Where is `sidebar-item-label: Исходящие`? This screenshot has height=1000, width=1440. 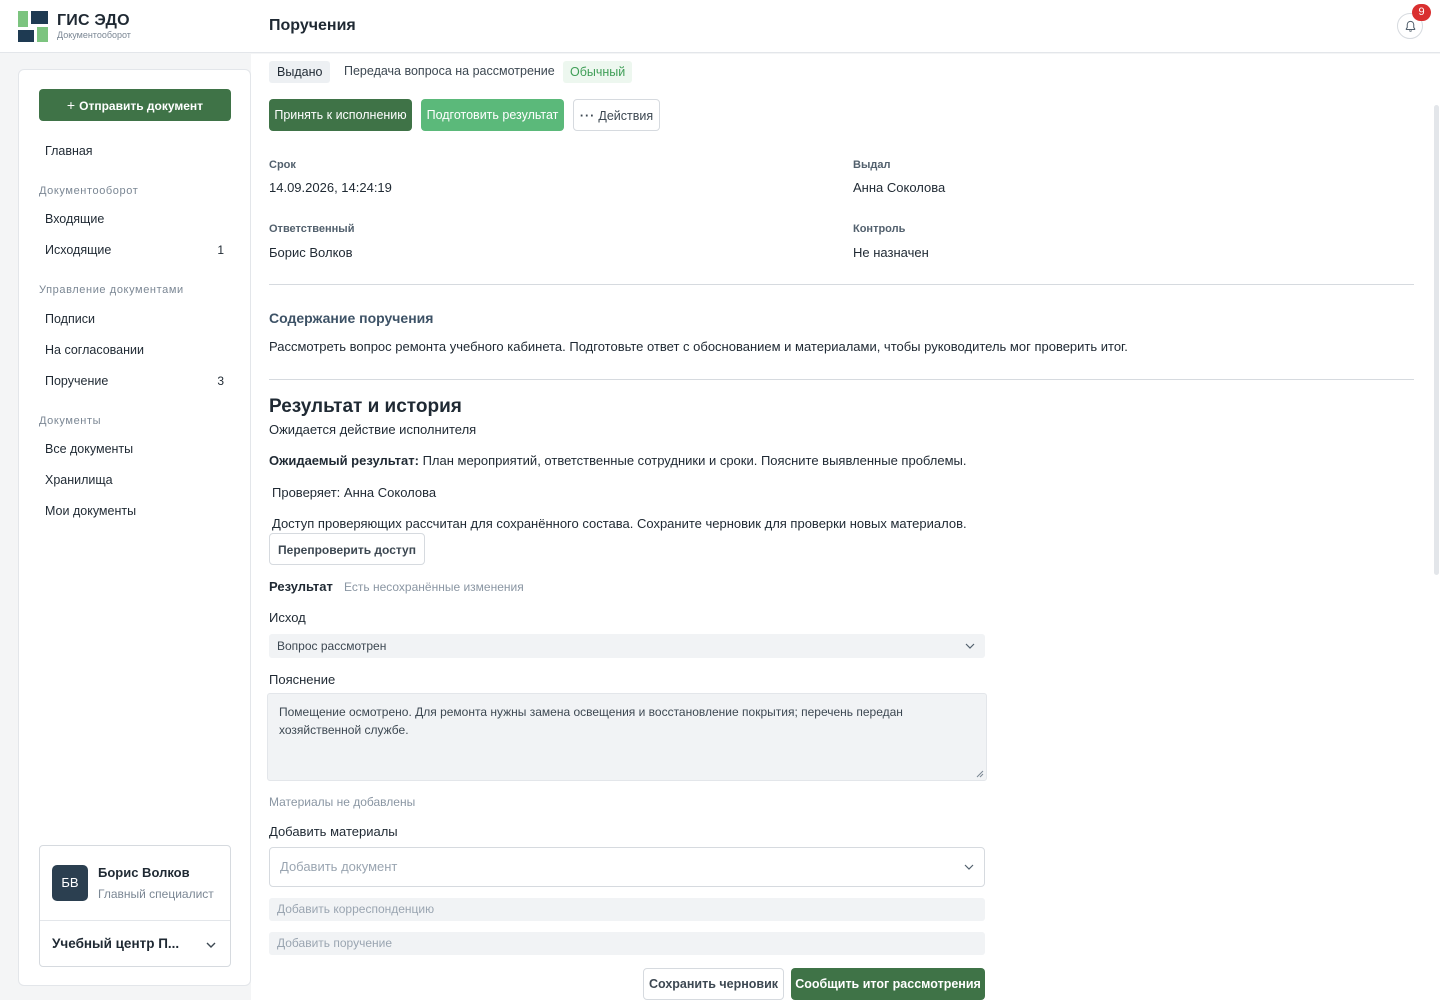 sidebar-item-label: Исходящие is located at coordinates (78, 250).